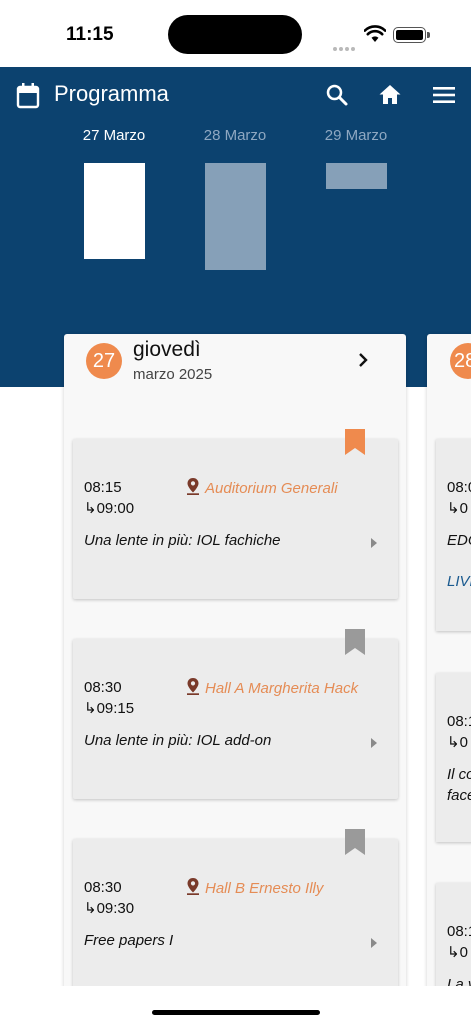  What do you see at coordinates (345, 47) in the screenshot?
I see `cellular-signal-icon` at bounding box center [345, 47].